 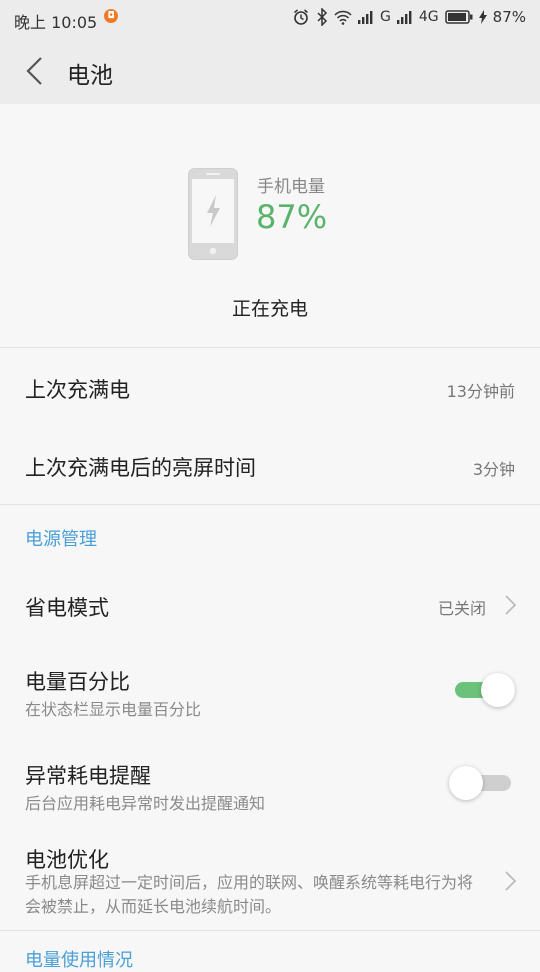 I want to click on status-bar: 晚上 10:05 ◘ G 4G 87%, so click(x=270, y=18).